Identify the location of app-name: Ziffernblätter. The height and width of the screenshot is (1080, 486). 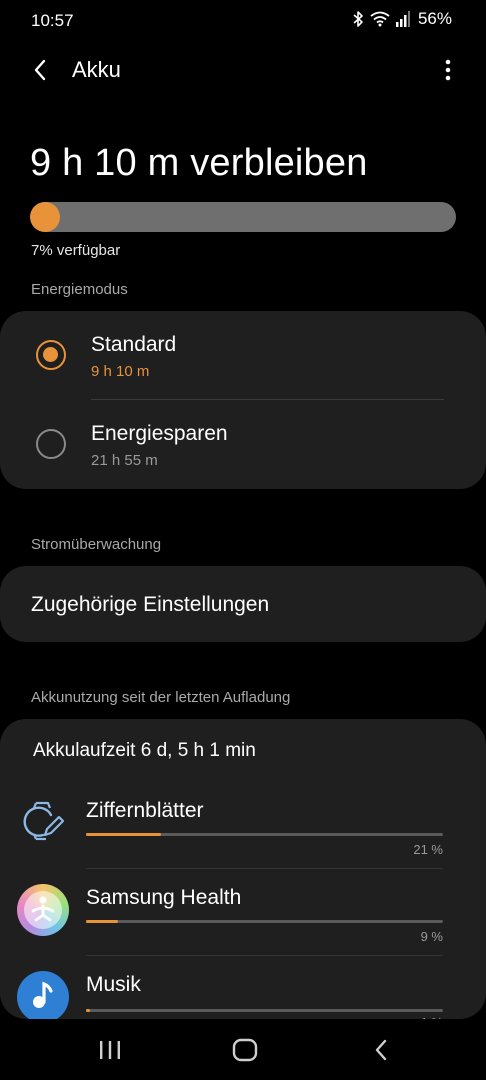
(145, 810).